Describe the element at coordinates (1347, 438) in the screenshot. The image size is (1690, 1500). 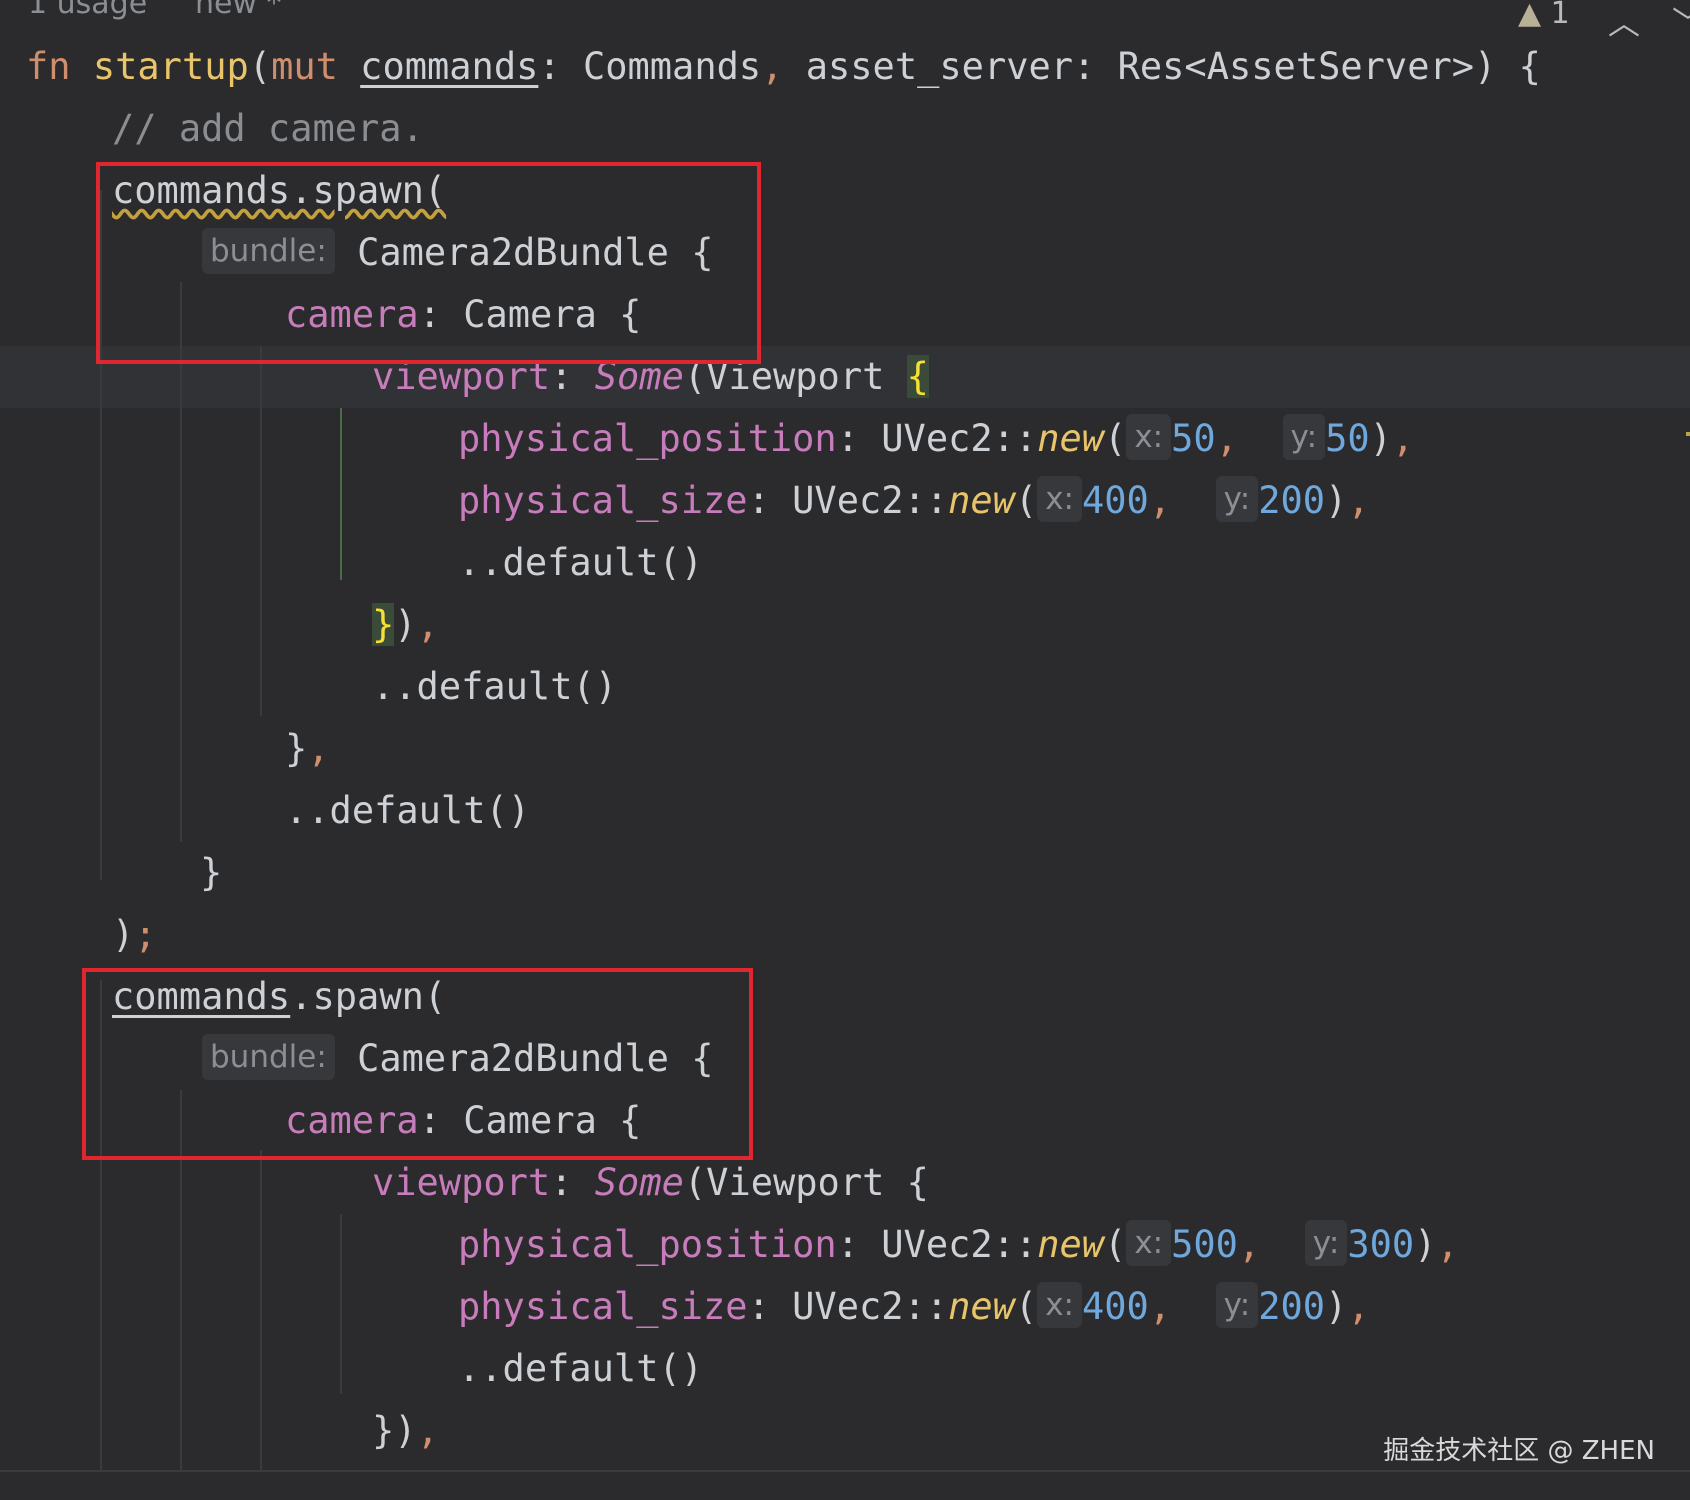
I see `position-y-value: 50` at that location.